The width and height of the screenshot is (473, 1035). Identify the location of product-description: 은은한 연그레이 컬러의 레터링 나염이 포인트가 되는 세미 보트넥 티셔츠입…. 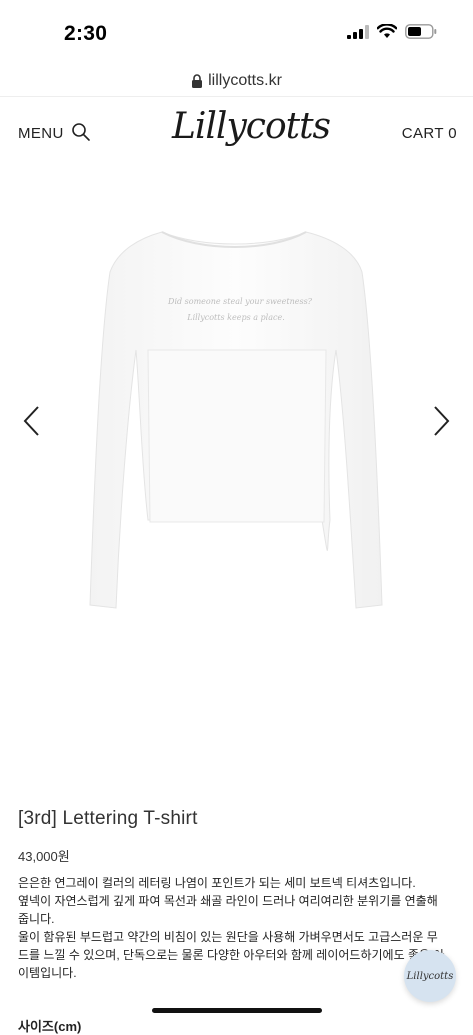
(233, 928).